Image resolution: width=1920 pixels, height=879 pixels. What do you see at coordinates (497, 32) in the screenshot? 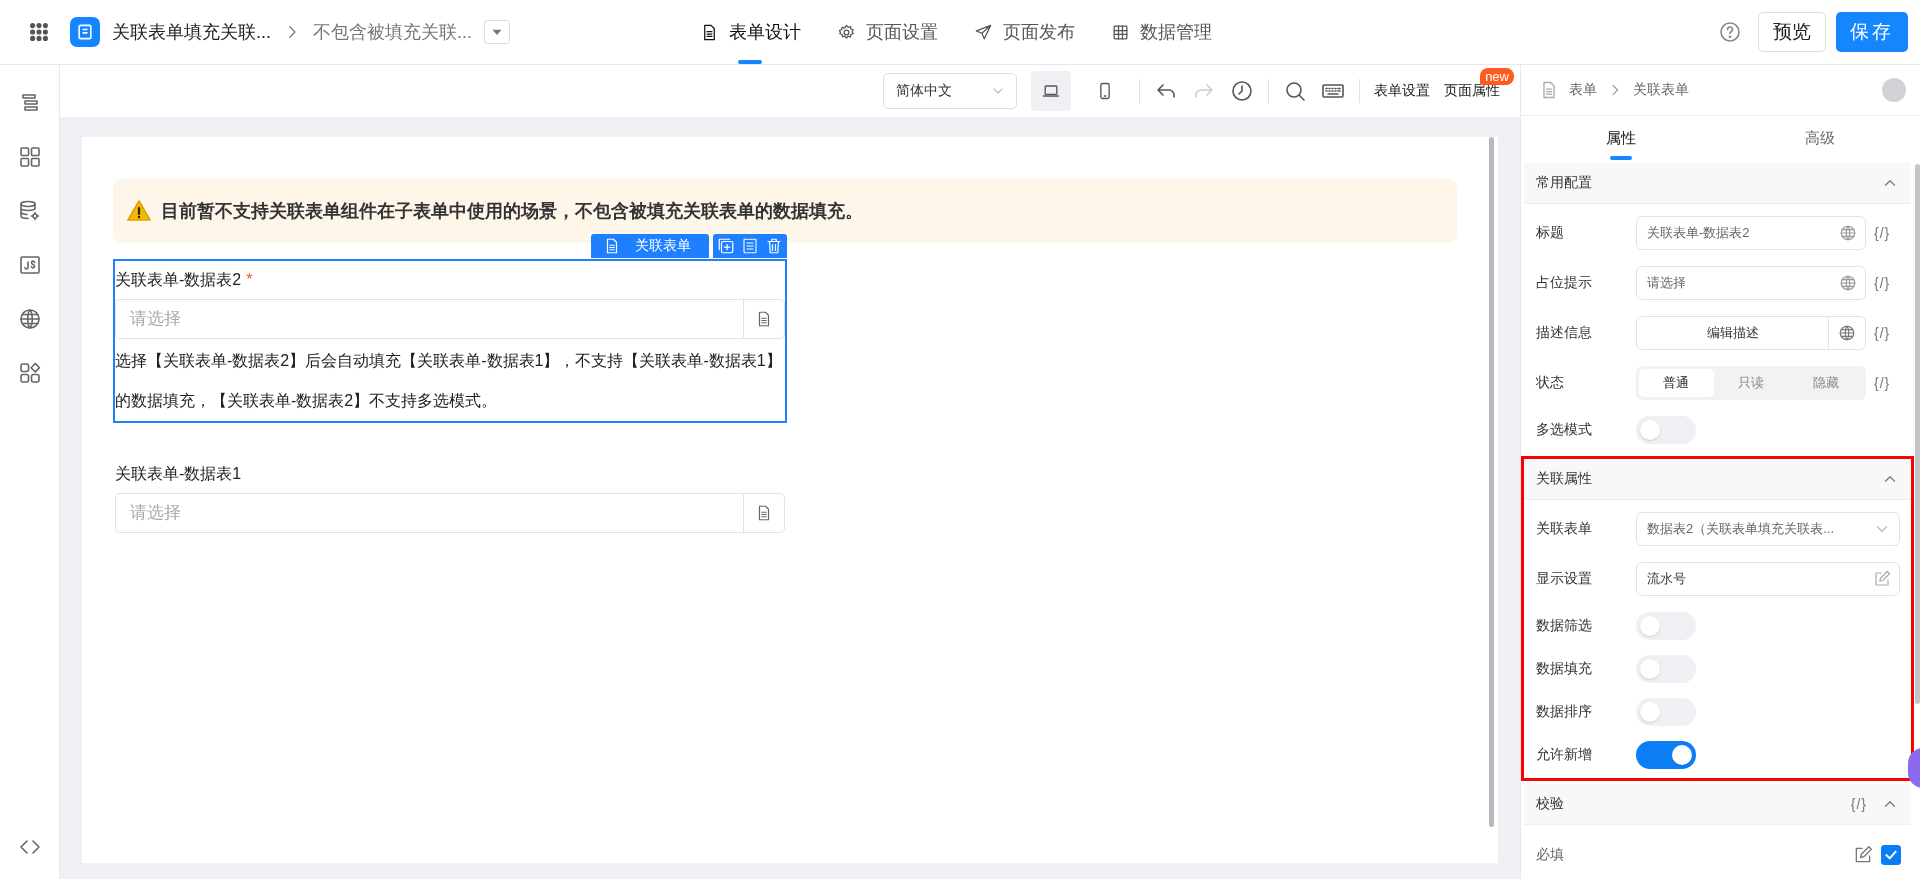
I see `dropdown-button` at bounding box center [497, 32].